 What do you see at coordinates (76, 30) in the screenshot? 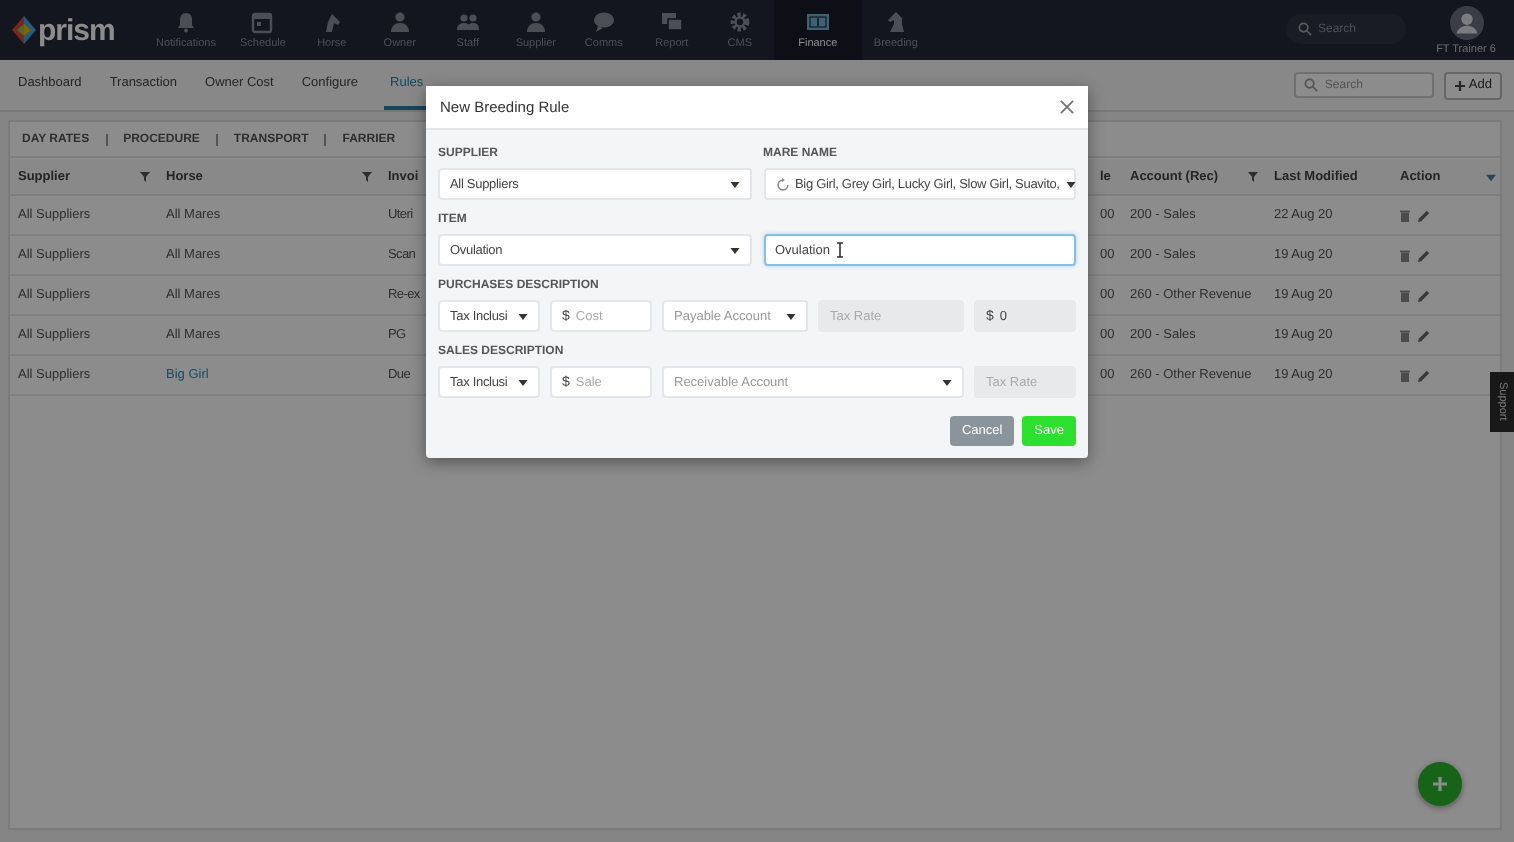
I see `logo-text: prism` at bounding box center [76, 30].